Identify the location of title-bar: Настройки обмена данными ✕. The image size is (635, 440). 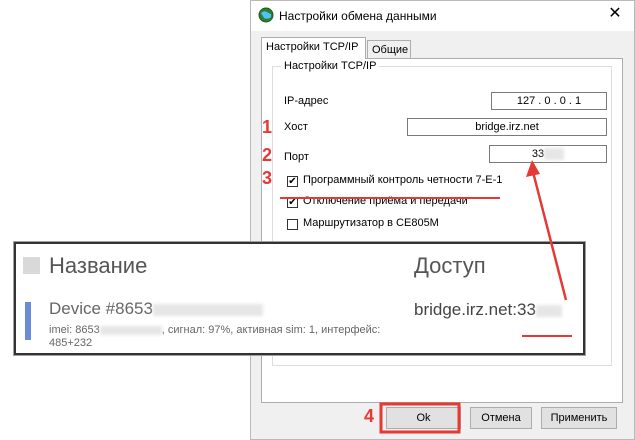
(442, 16).